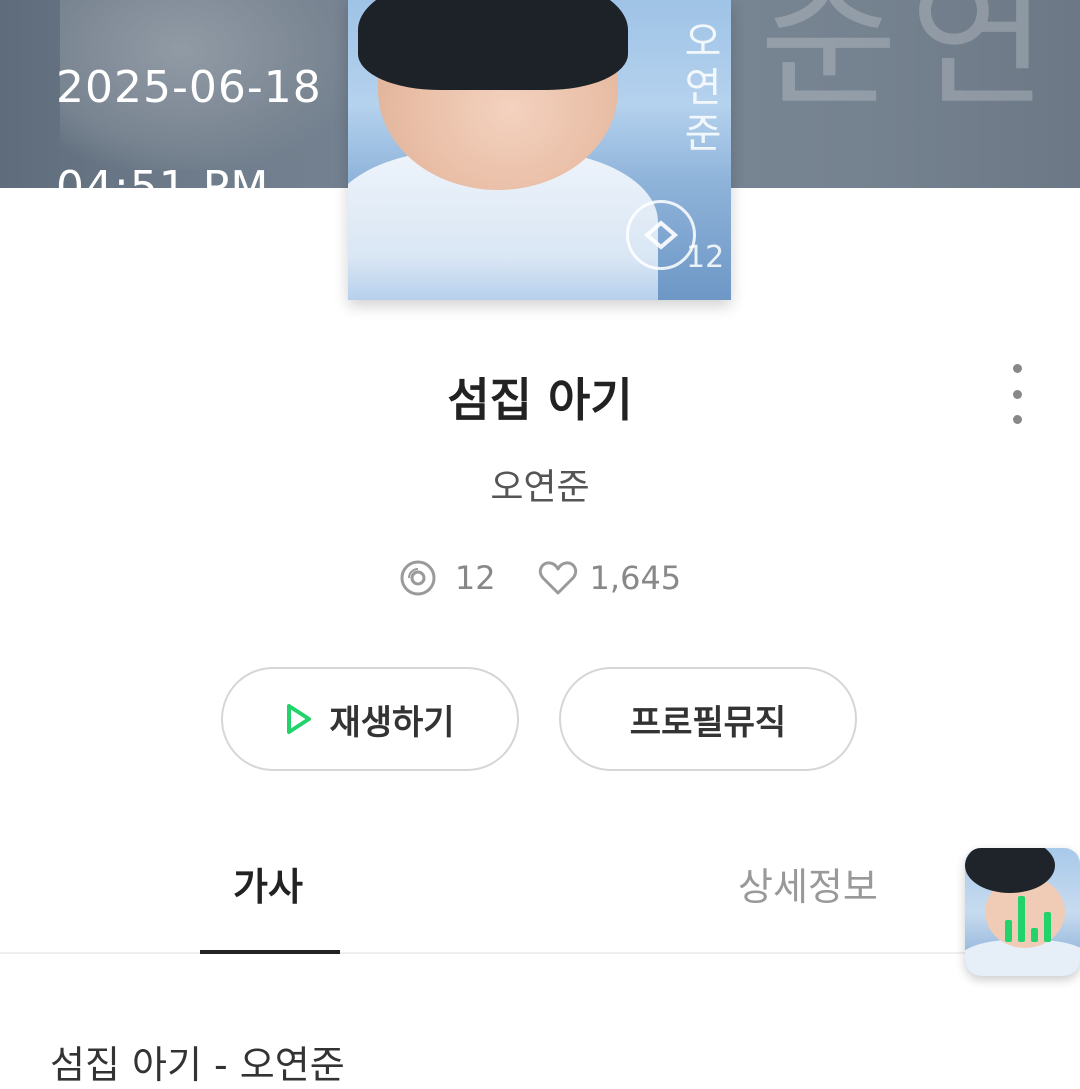 The height and width of the screenshot is (1089, 1080). Describe the element at coordinates (540, 953) in the screenshot. I see `tab-divider` at that location.